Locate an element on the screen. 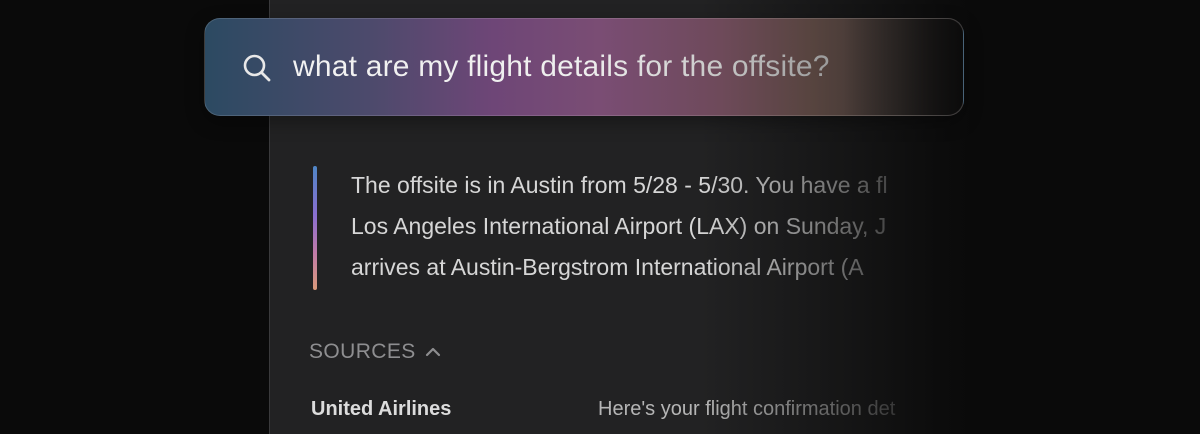  sources-toggle: SOURCES is located at coordinates (375, 352).